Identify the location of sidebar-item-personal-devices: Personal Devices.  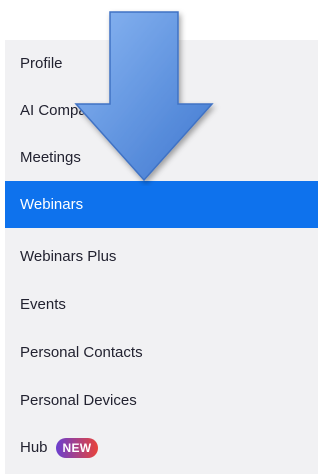
(161, 400).